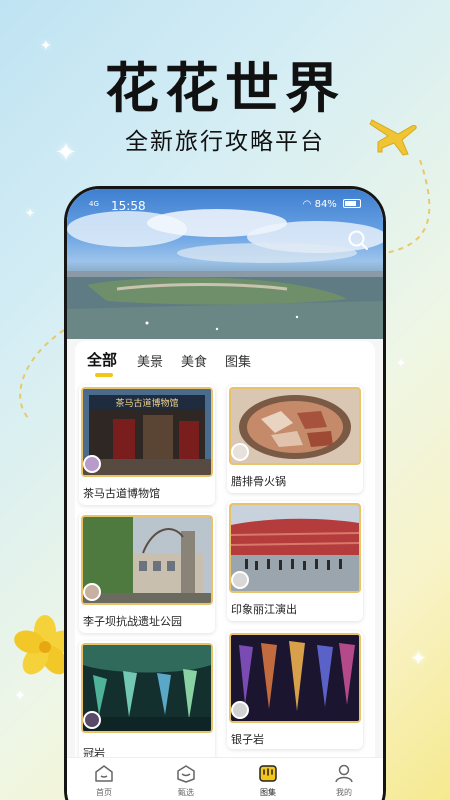  I want to click on card-tea-horse-museum: 茶马古道博物馆 茶马古道博物馆, so click(147, 445).